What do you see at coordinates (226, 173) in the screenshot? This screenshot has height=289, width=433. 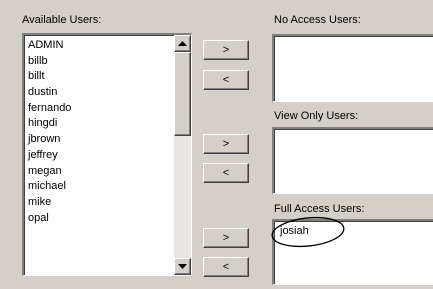 I see `remove-from-view-only-button: <` at bounding box center [226, 173].